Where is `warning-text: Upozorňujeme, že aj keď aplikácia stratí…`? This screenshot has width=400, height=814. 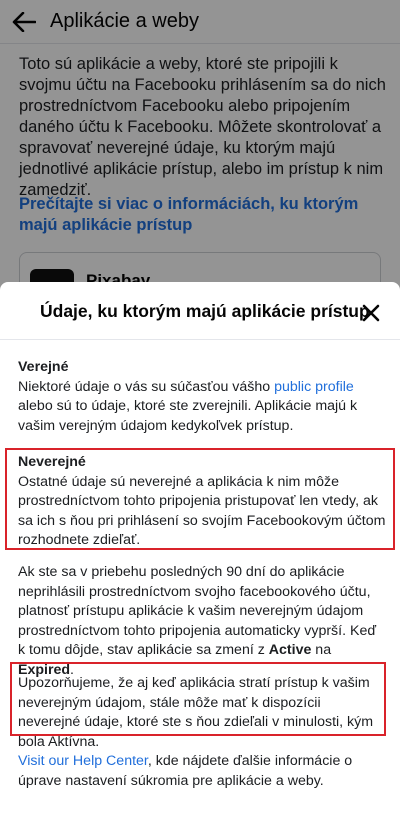 warning-text: Upozorňujeme, že aj keď aplikácia stratí… is located at coordinates (196, 712).